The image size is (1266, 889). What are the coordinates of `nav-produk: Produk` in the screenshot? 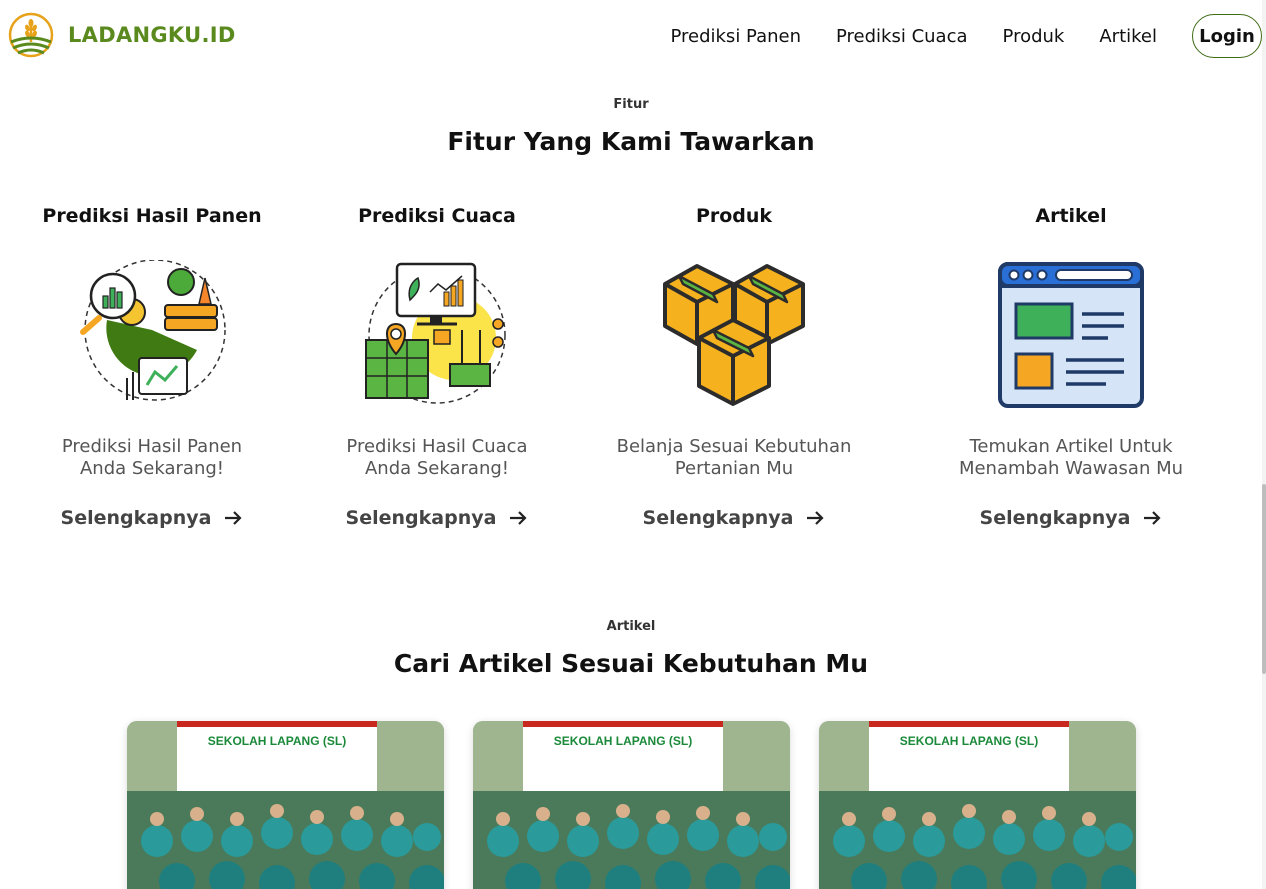 It's located at (1034, 36).